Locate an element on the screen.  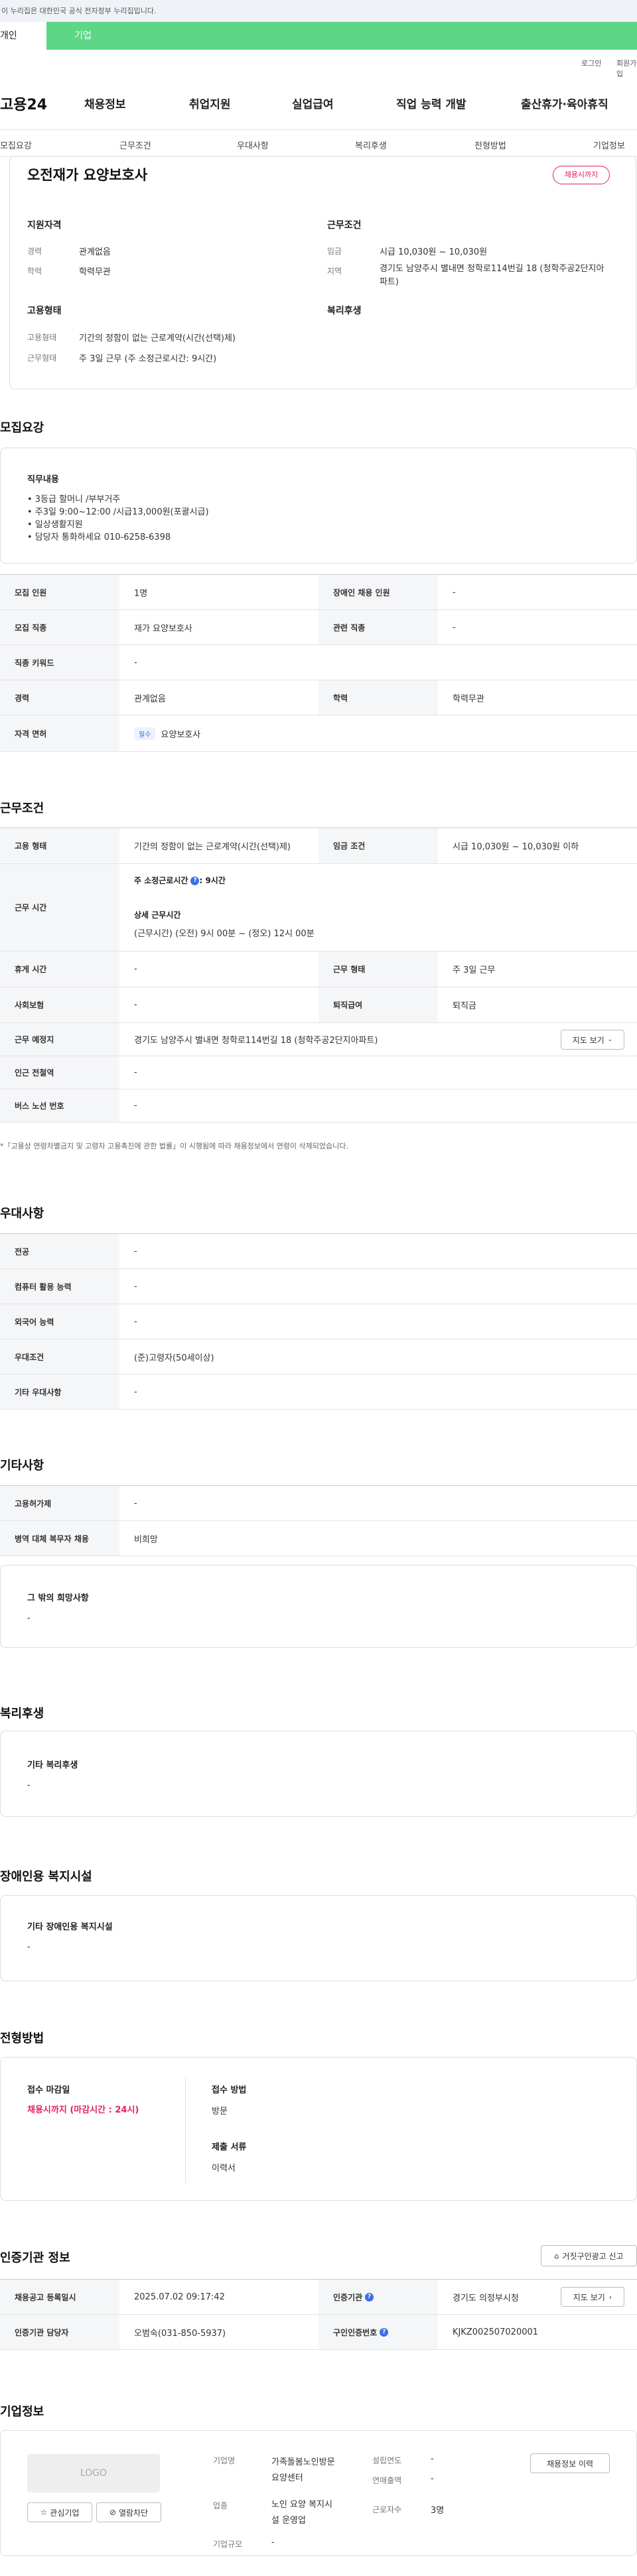
lang-value: - is located at coordinates (135, 1321).